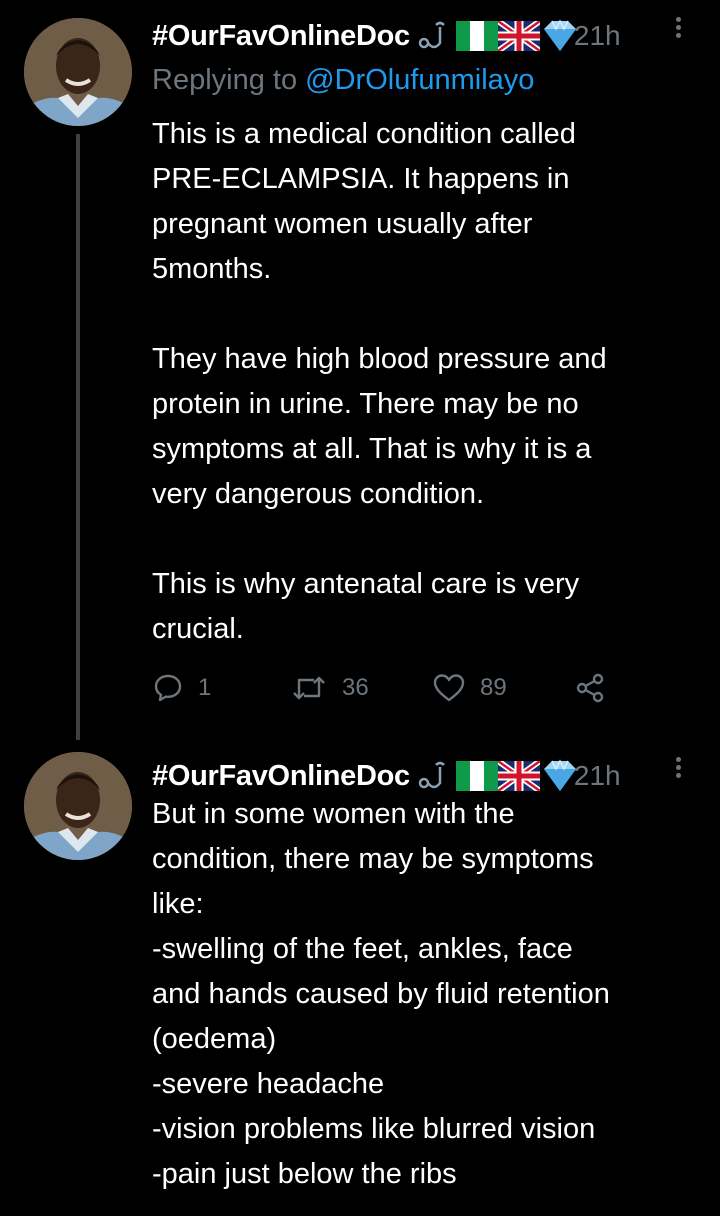  I want to click on retweet-button: 36, so click(361, 688).